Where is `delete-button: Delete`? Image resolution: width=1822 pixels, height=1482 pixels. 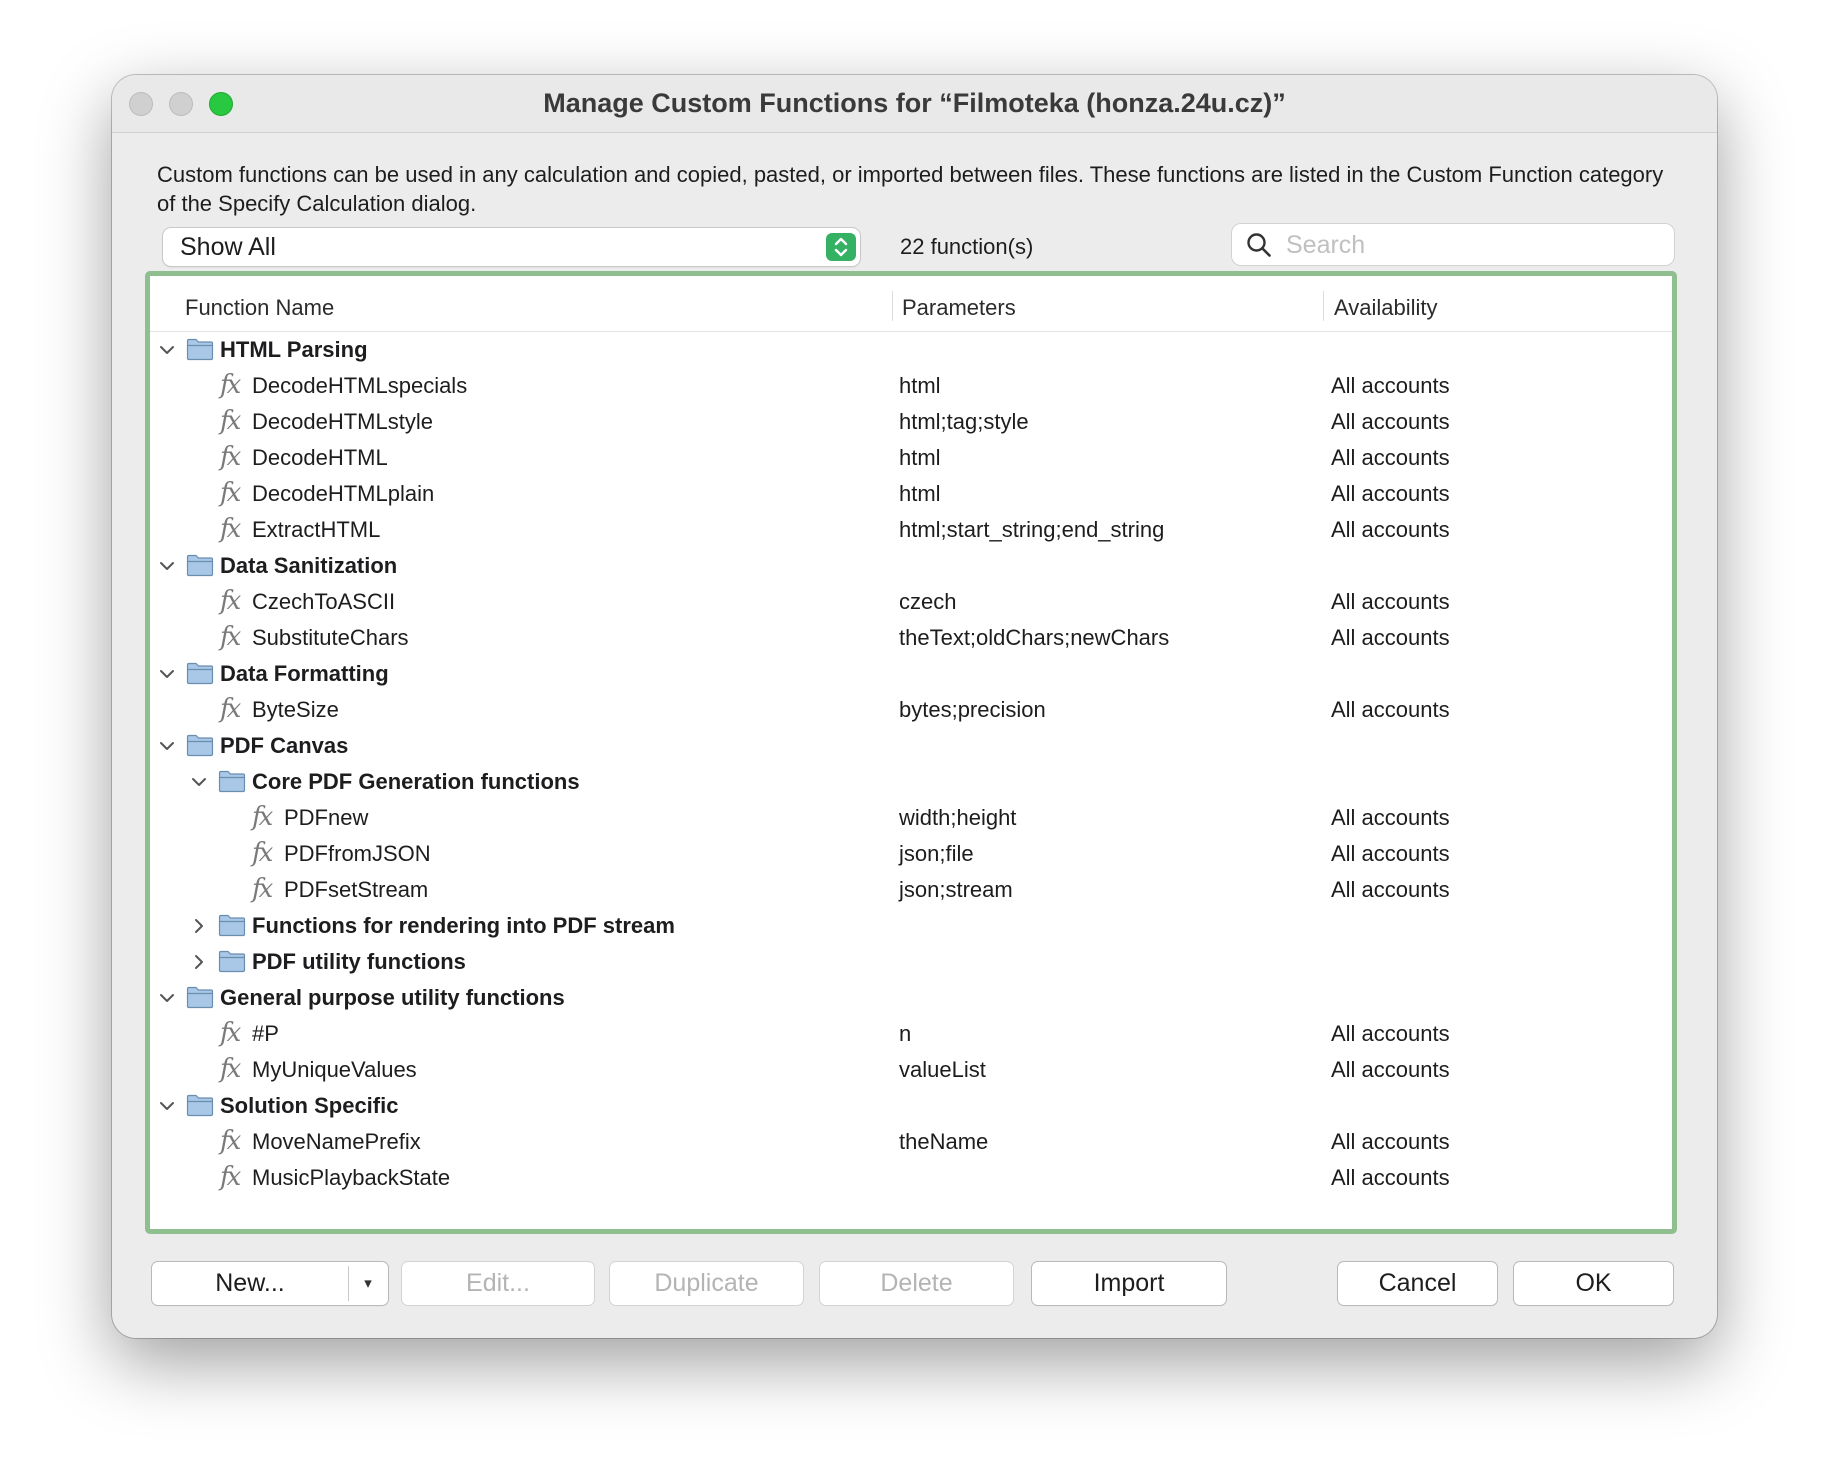 delete-button: Delete is located at coordinates (916, 1283).